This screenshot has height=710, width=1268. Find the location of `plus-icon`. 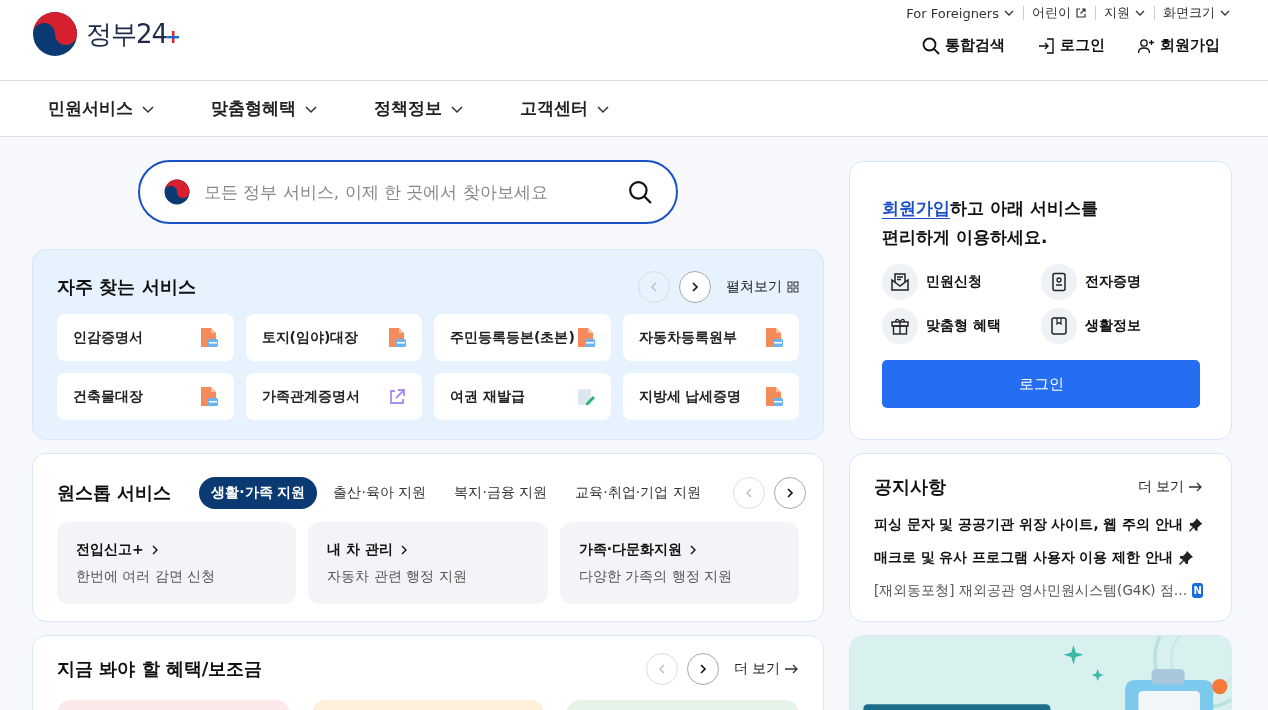

plus-icon is located at coordinates (173, 37).